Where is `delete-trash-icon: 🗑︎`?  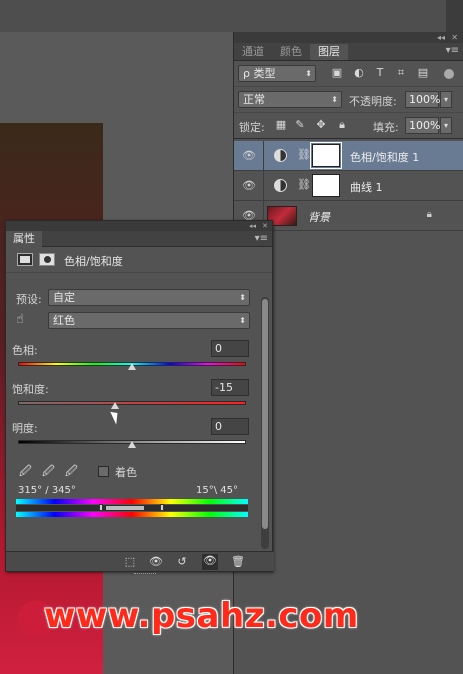 delete-trash-icon: 🗑︎ is located at coordinates (238, 561).